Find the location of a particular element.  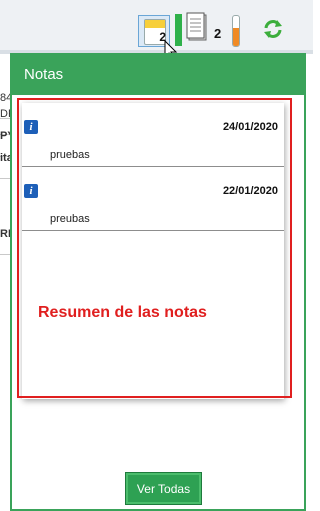

annotation-label: Resumen de las notas is located at coordinates (122, 312).